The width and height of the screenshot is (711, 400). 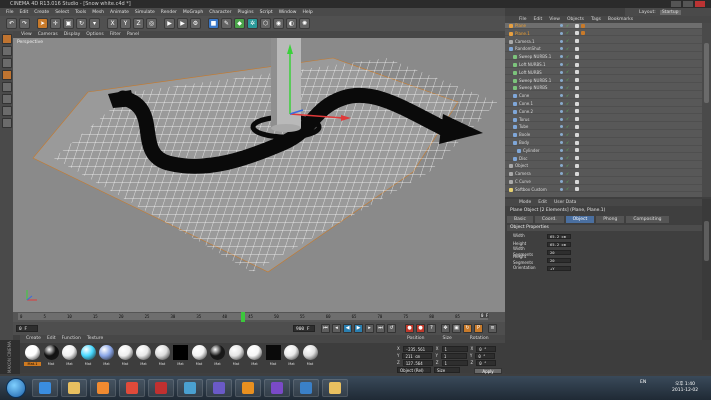 I want to click on menu-script: Script, so click(x=266, y=12).